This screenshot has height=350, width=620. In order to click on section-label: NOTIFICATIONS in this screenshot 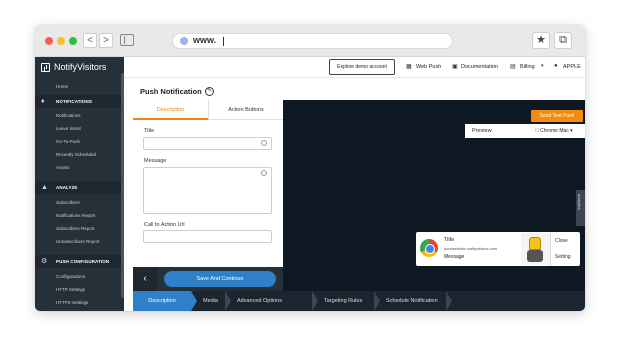, I will do `click(74, 101)`.